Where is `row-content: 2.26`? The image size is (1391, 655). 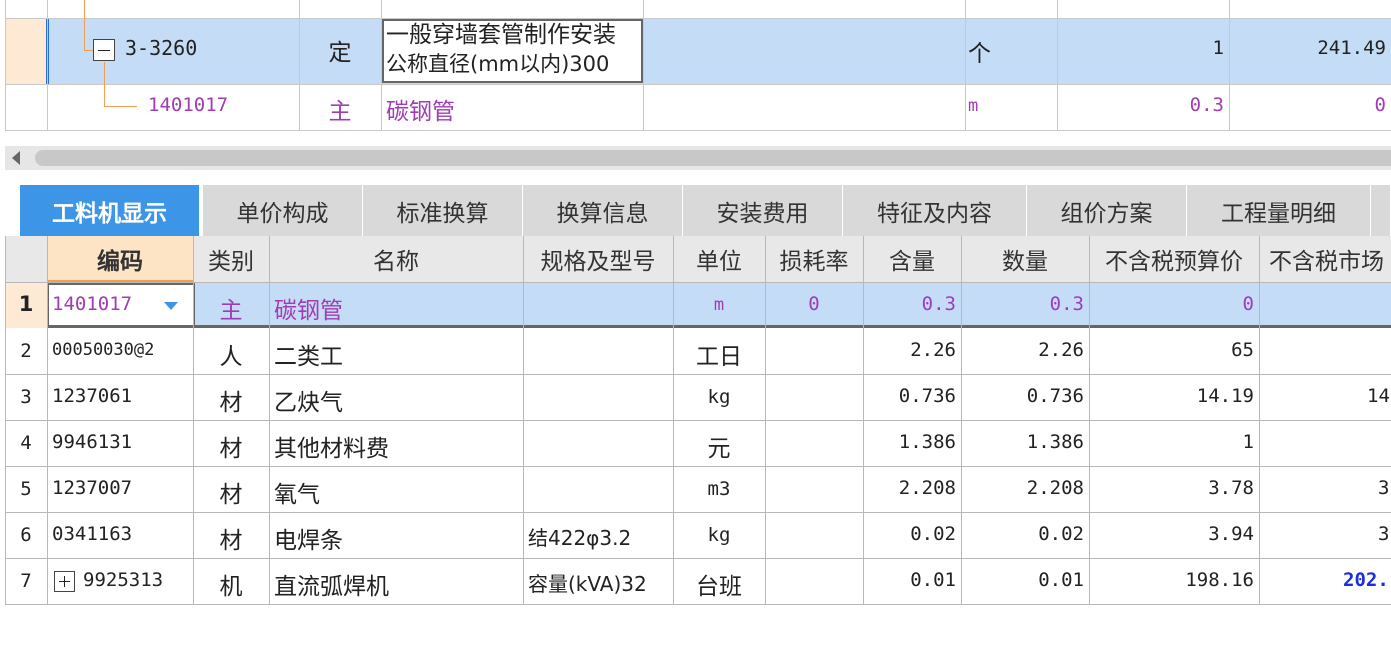
row-content: 2.26 is located at coordinates (933, 350).